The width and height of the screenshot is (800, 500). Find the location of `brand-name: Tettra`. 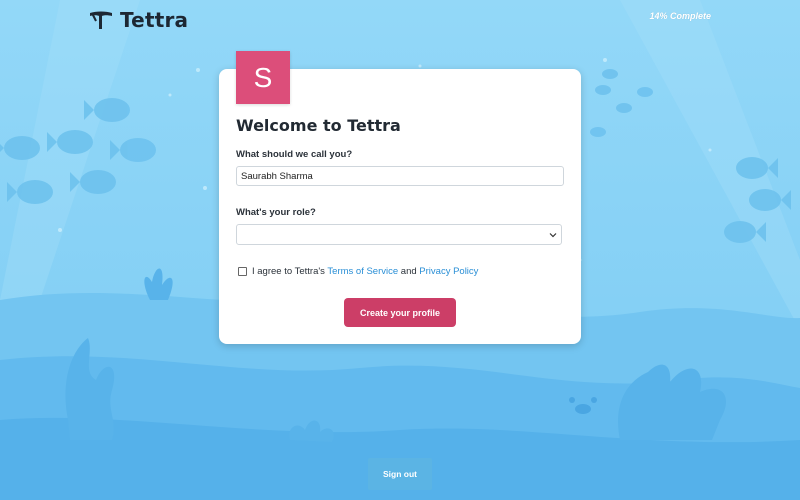

brand-name: Tettra is located at coordinates (154, 20).